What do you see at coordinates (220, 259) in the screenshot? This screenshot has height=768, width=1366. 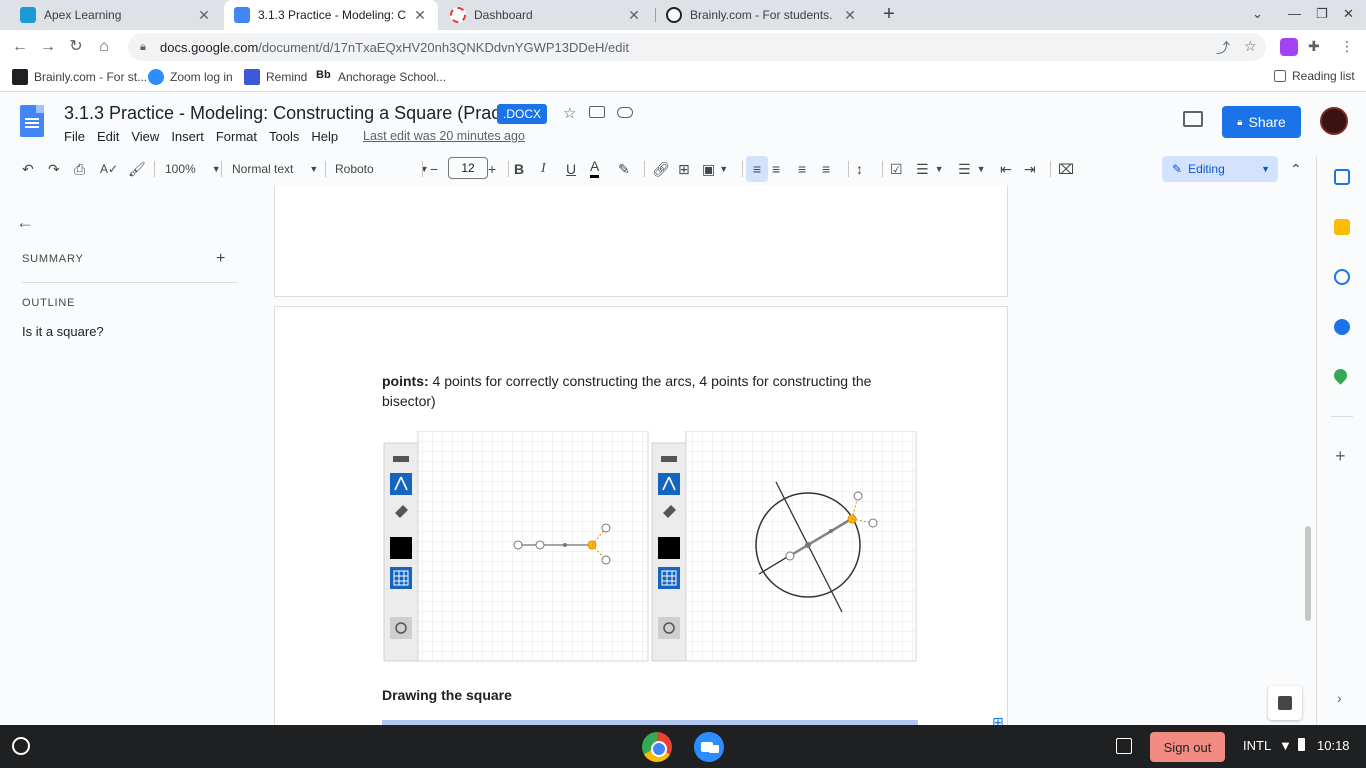 I see `add-summary-icon: +` at bounding box center [220, 259].